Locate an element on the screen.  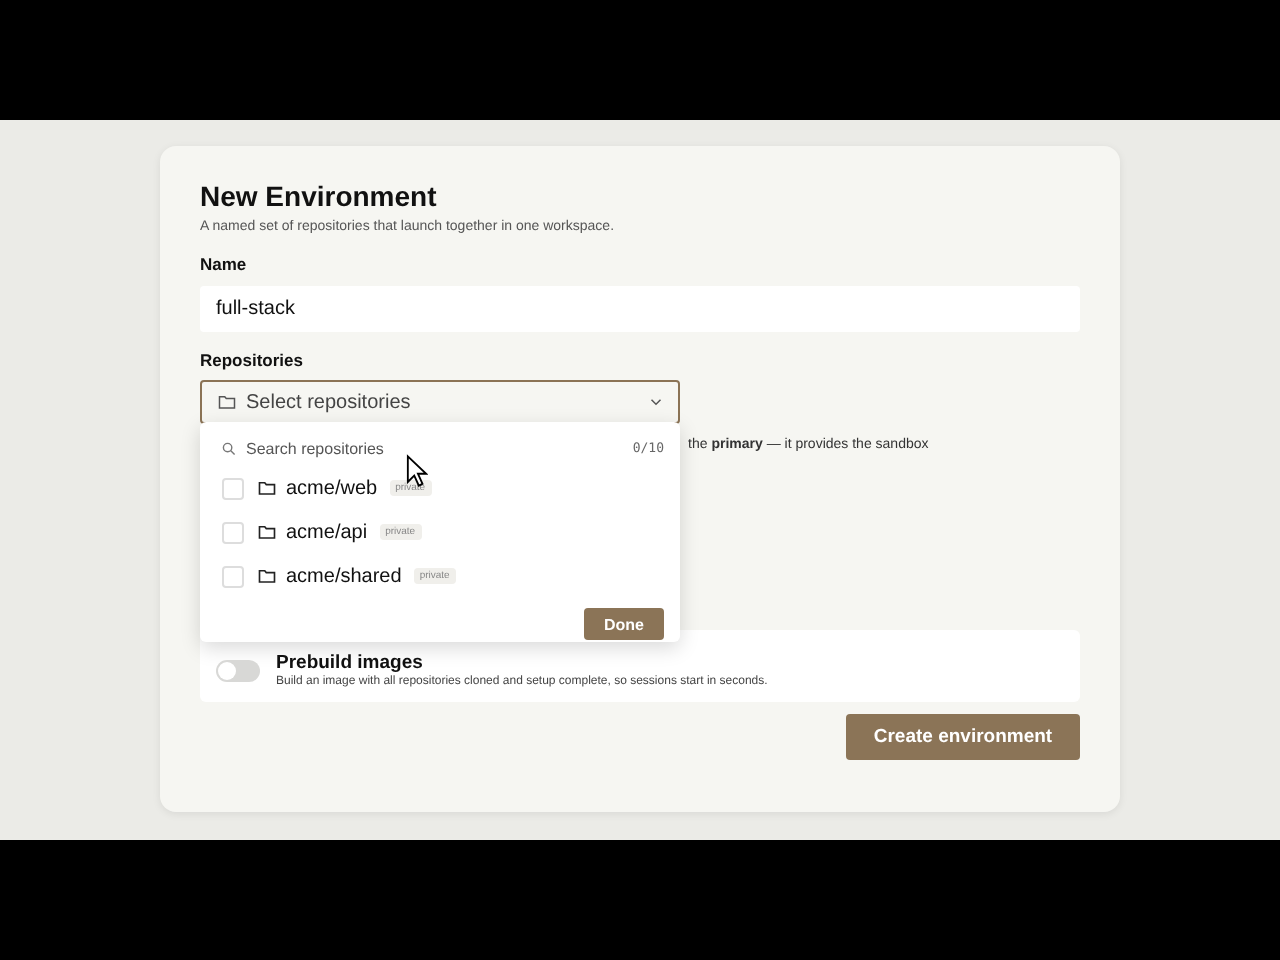
field-label: Name is located at coordinates (224, 264).